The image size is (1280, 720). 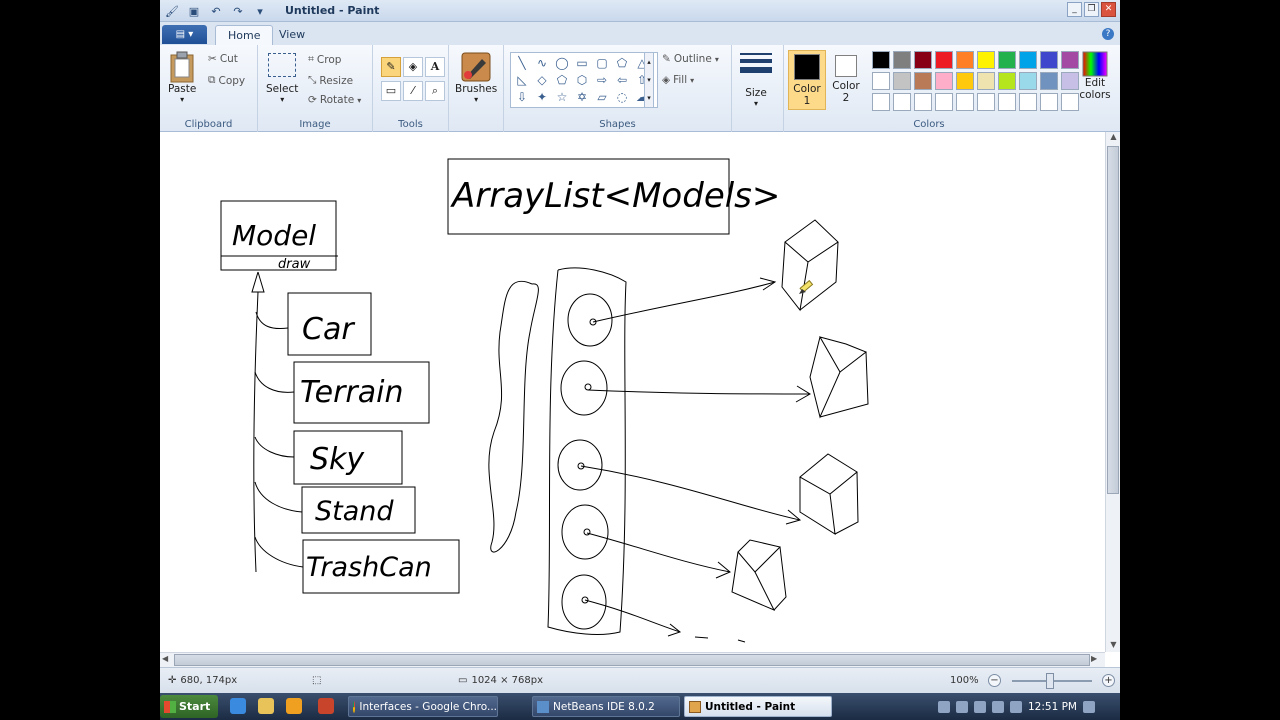 What do you see at coordinates (522, 80) in the screenshot?
I see `right-triangle-shape-icon: ◺` at bounding box center [522, 80].